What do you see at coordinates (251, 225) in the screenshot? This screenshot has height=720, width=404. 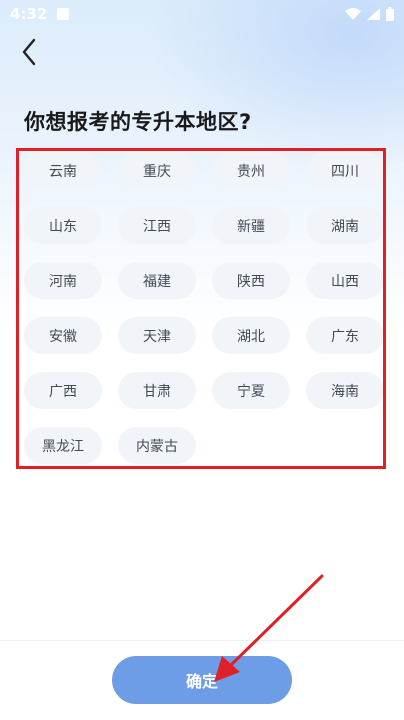 I see `region-chip: 新疆` at bounding box center [251, 225].